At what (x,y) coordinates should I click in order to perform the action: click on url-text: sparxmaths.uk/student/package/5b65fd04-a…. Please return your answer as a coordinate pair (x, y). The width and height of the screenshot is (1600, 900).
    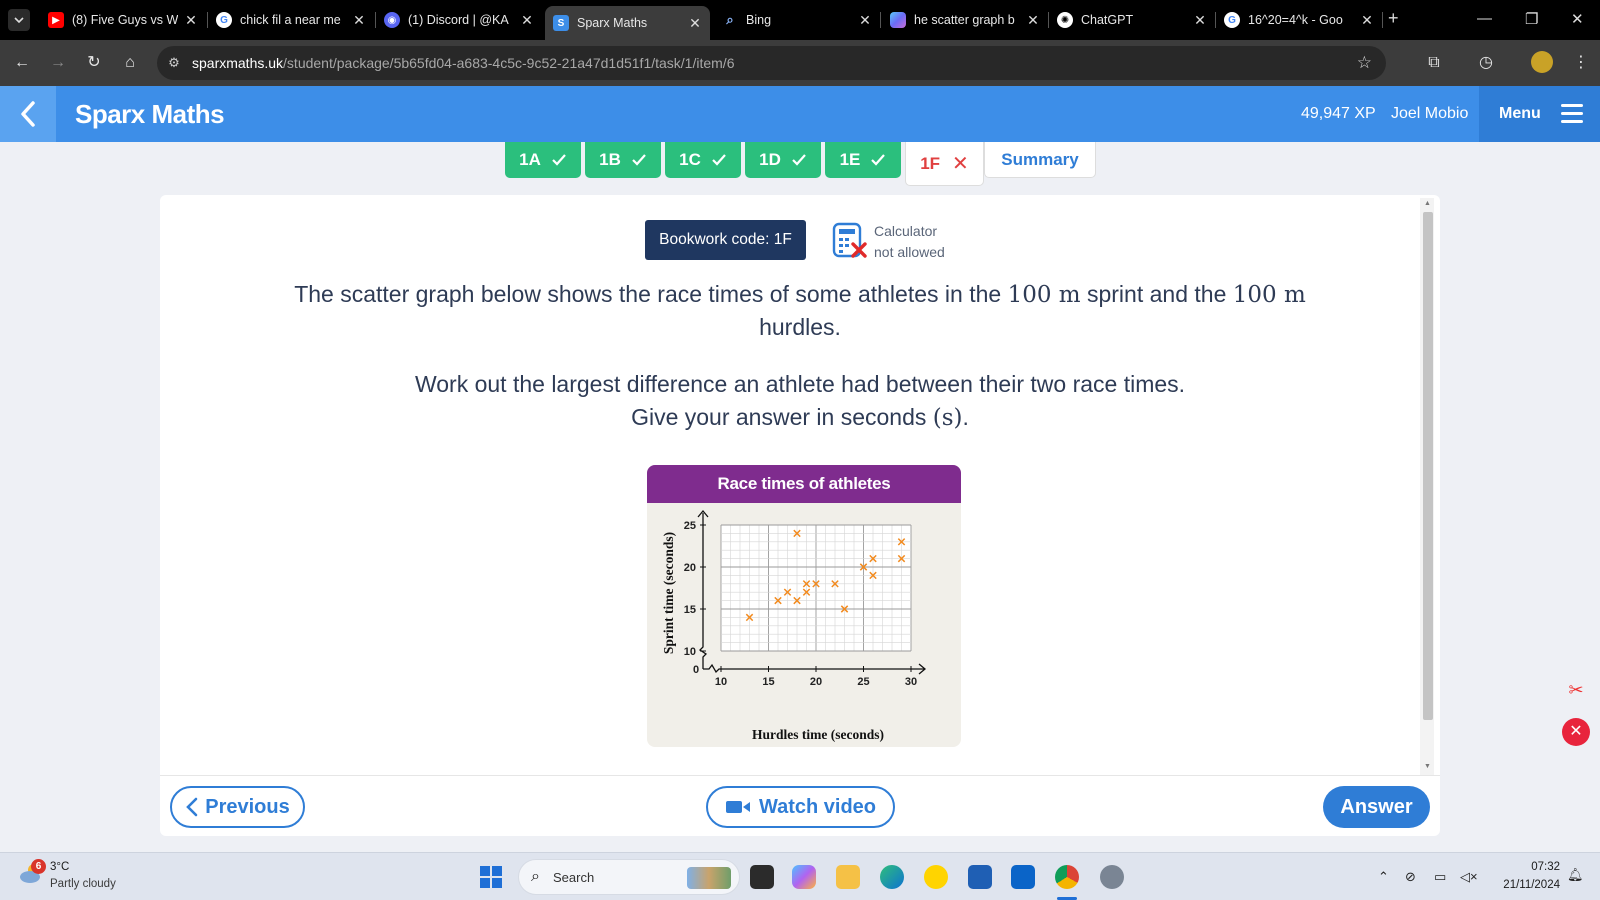
    Looking at the image, I should click on (463, 63).